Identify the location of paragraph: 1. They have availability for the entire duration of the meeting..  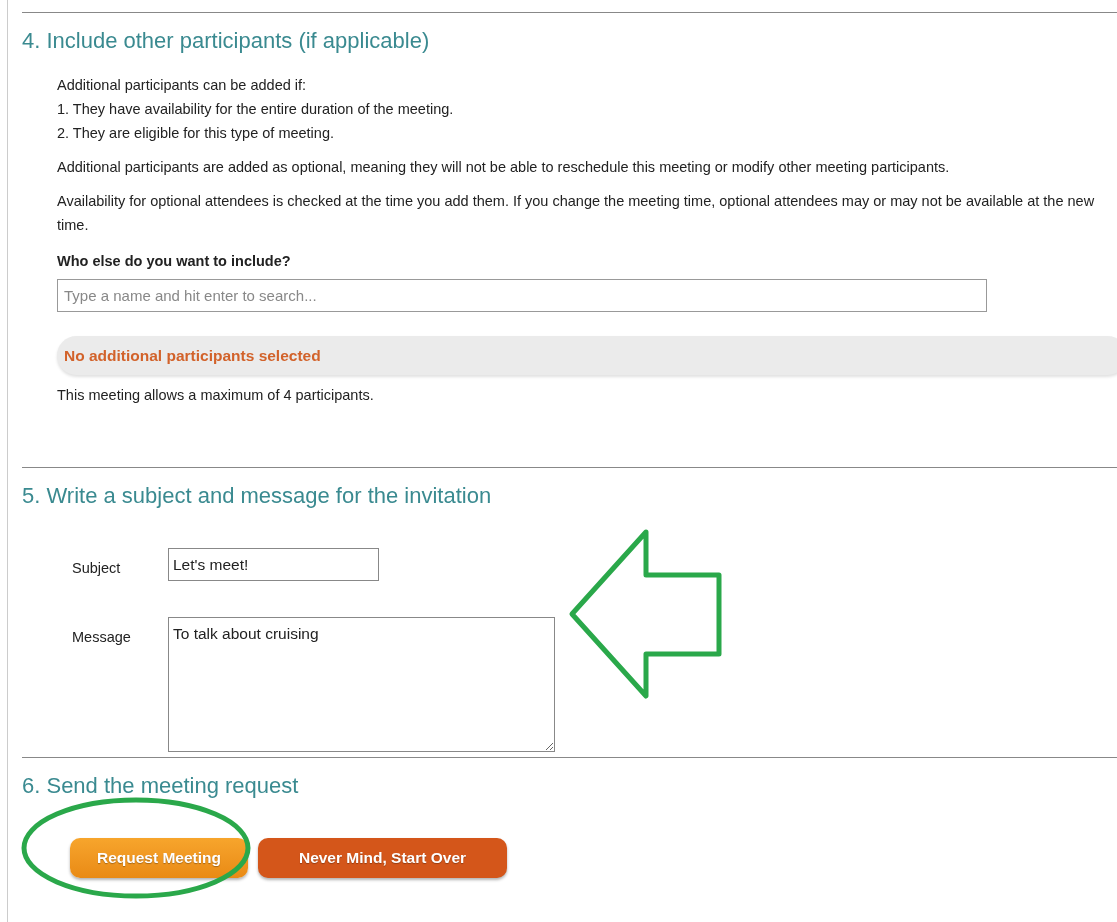
(256, 109).